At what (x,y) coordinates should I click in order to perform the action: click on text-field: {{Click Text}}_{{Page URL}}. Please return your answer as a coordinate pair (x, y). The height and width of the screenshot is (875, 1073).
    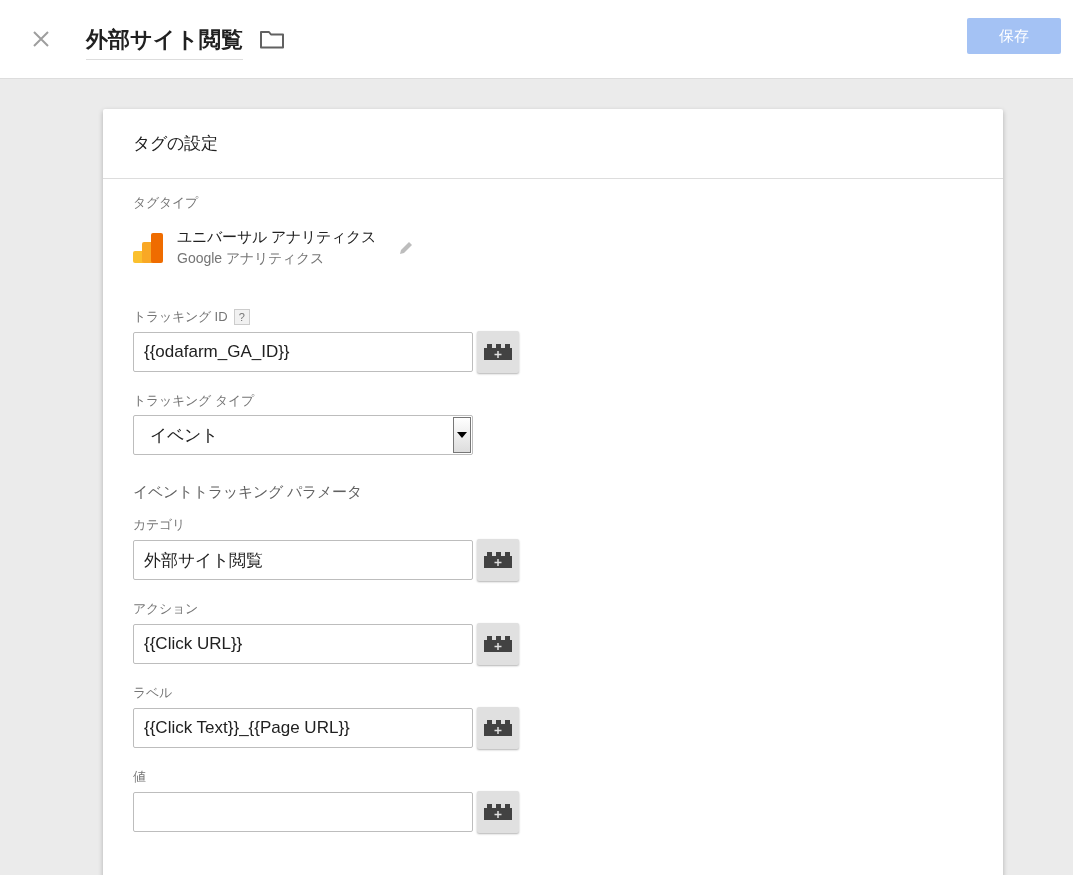
    Looking at the image, I should click on (303, 728).